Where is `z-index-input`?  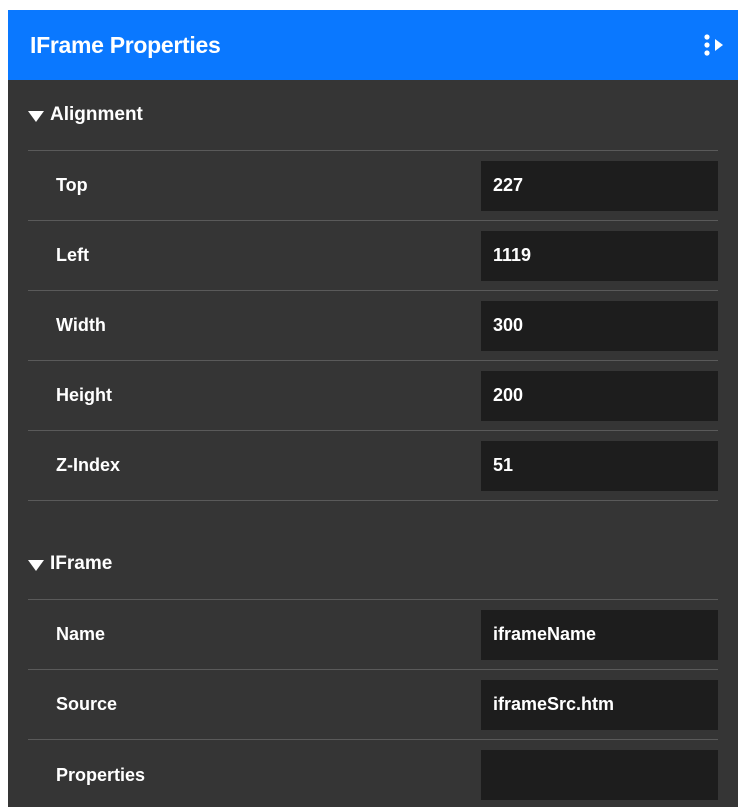 z-index-input is located at coordinates (599, 465).